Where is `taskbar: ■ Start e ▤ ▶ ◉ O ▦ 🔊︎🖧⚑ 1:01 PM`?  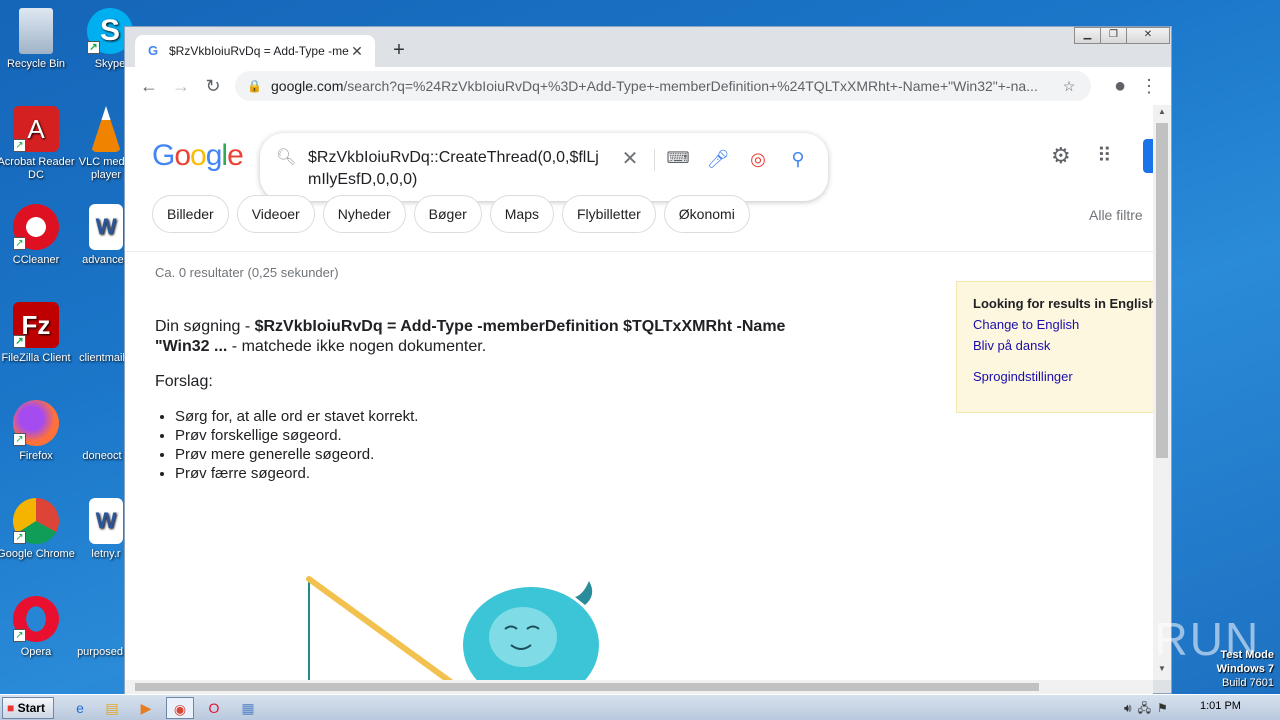
taskbar: ■ Start e ▤ ▶ ◉ O ▦ 🔊︎🖧⚑ 1:01 PM is located at coordinates (640, 707).